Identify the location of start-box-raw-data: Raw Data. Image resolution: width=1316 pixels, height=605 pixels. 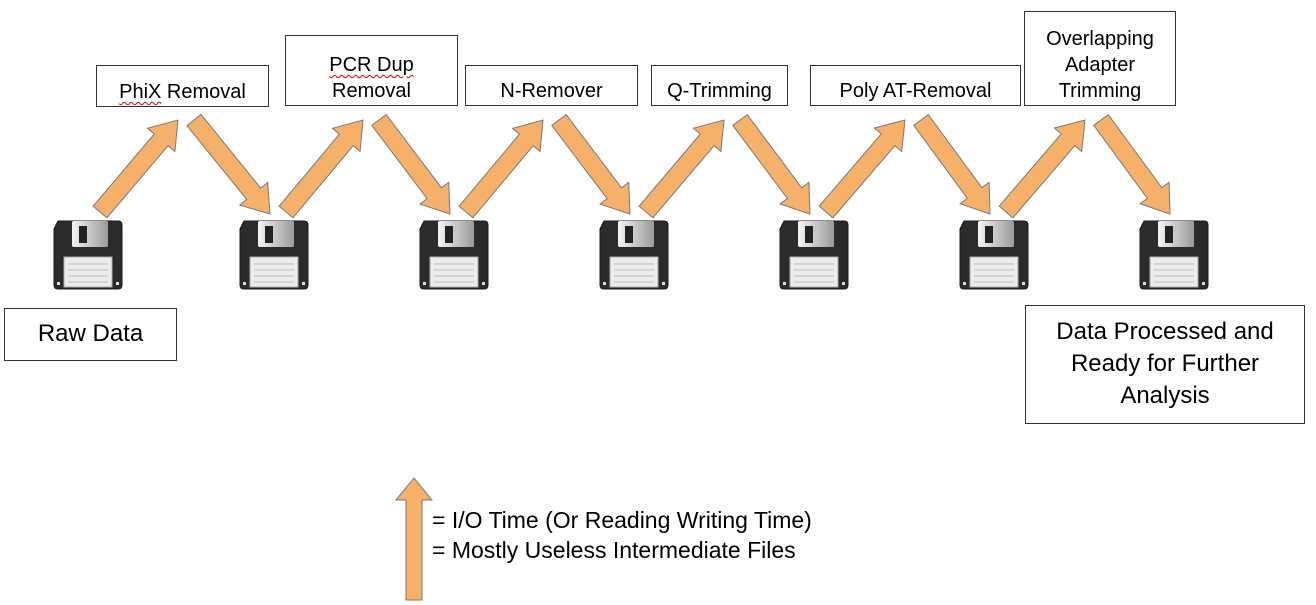
(90, 334).